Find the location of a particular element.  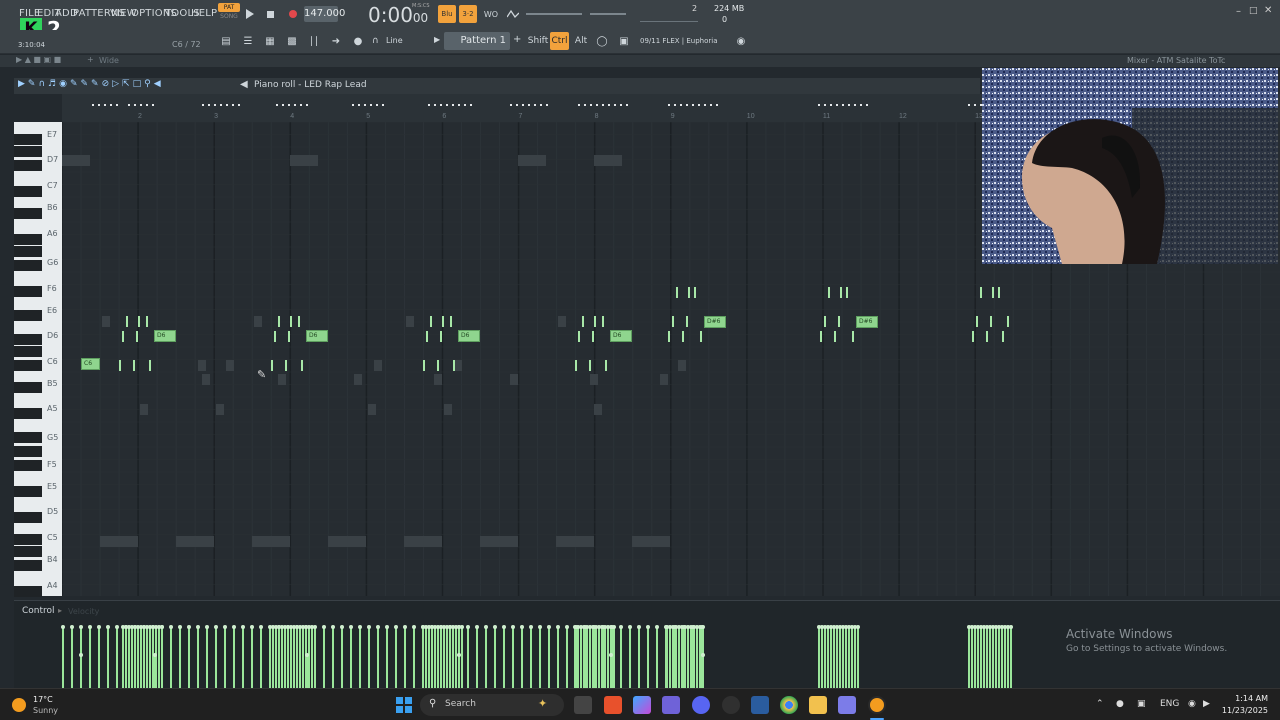

tray-mic-icon: ● is located at coordinates (1120, 704).